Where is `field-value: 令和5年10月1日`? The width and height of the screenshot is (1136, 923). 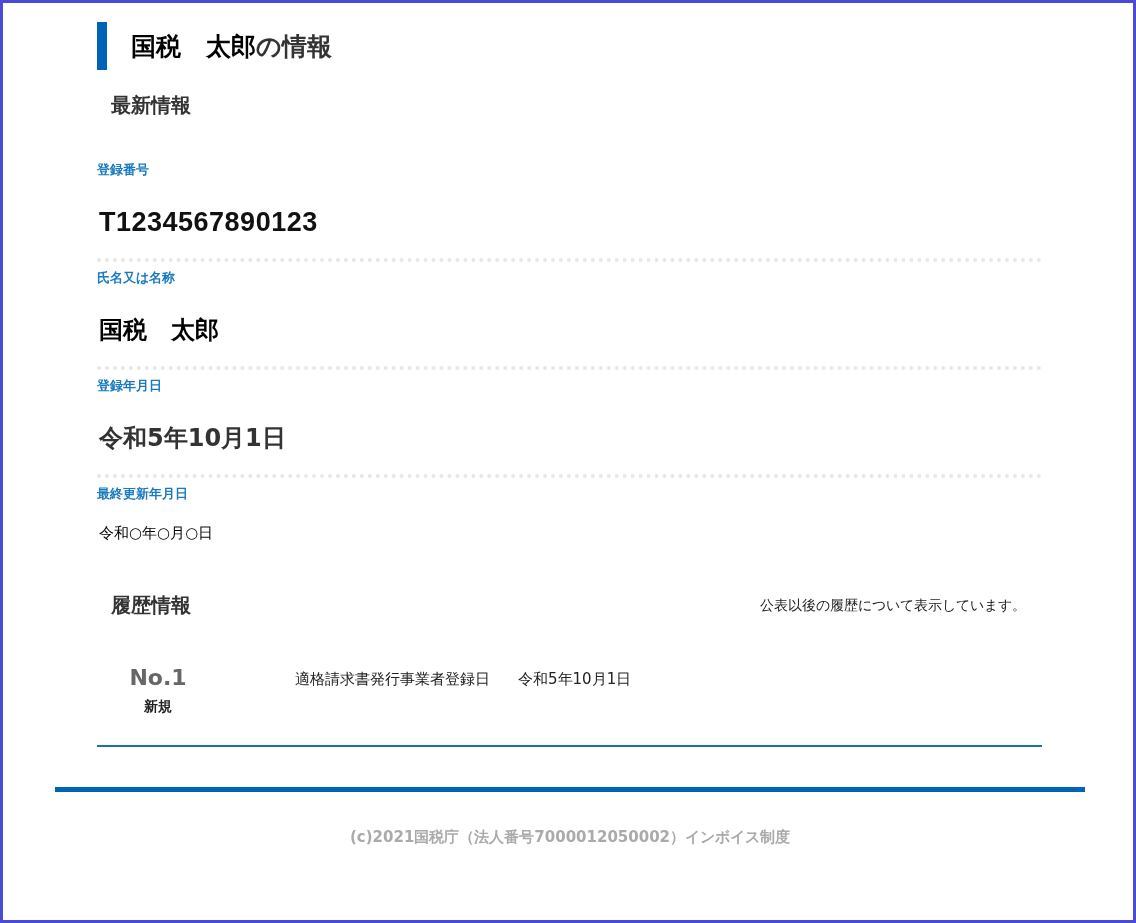 field-value: 令和5年10月1日 is located at coordinates (193, 438).